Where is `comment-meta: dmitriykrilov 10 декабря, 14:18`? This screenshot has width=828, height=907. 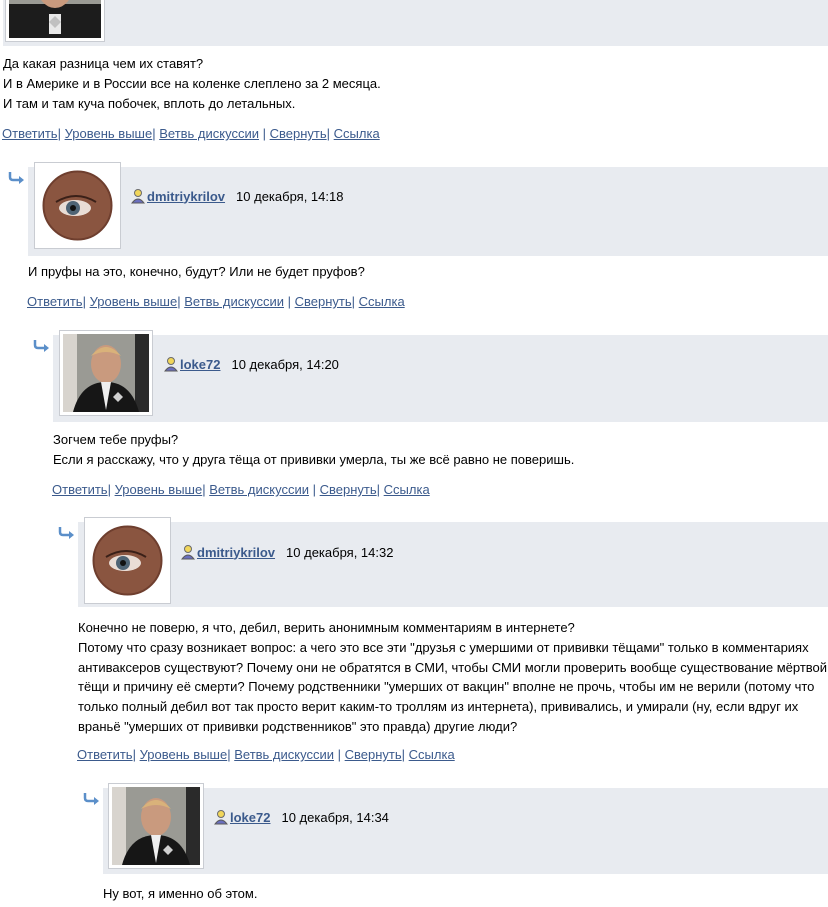
comment-meta: dmitriykrilov 10 декабря, 14:18 is located at coordinates (236, 196).